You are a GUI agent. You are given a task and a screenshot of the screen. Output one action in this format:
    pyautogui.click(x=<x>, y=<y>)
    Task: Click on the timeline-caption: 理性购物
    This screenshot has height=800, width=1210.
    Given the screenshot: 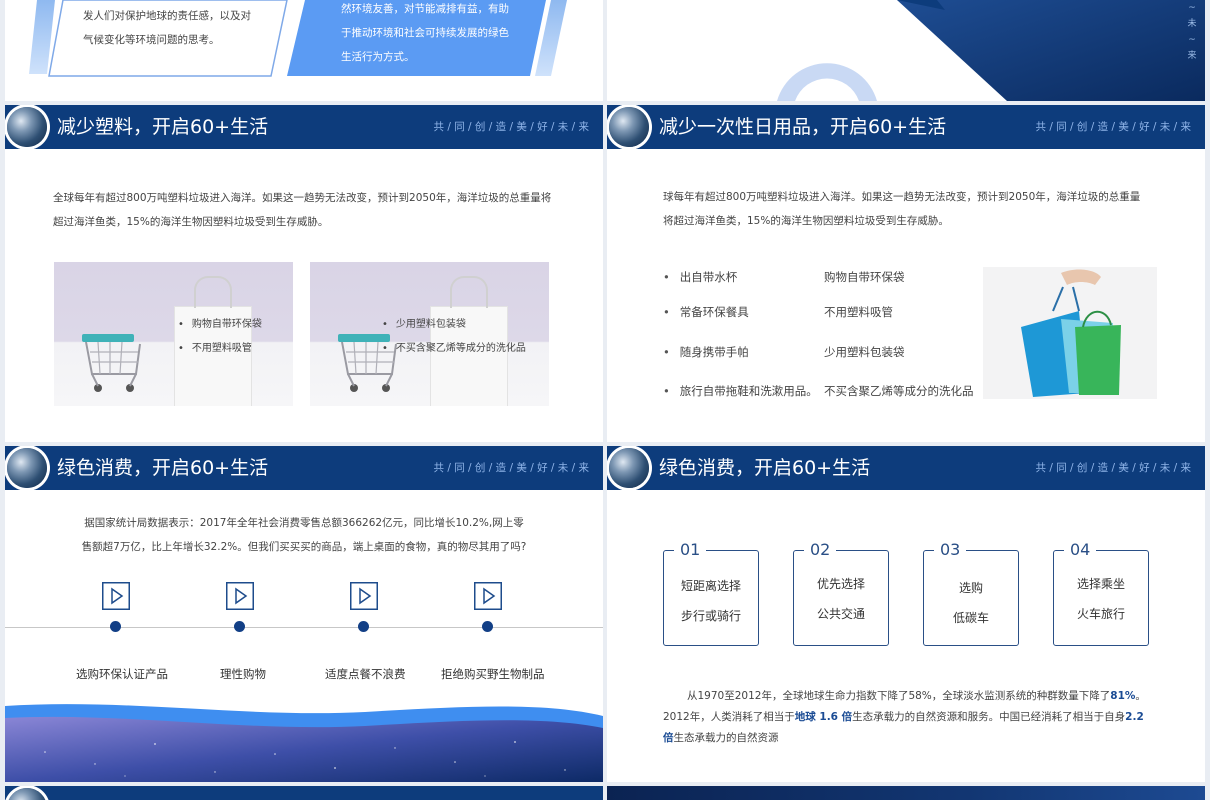 What is the action you would take?
    pyautogui.click(x=243, y=674)
    